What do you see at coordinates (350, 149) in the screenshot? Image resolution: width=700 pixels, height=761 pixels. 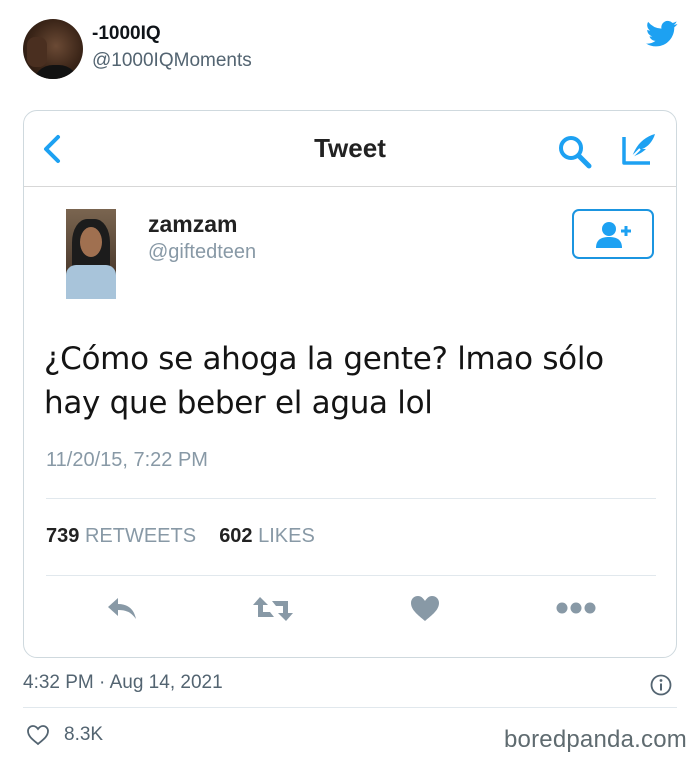 I see `card-header: Tweet` at bounding box center [350, 149].